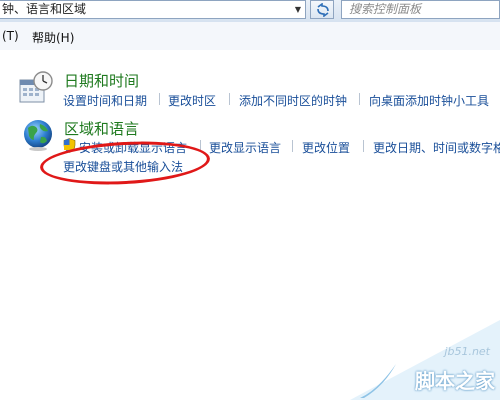 This screenshot has width=500, height=400. I want to click on link-add-clocks: 添加不同时区的时钟, so click(293, 100).